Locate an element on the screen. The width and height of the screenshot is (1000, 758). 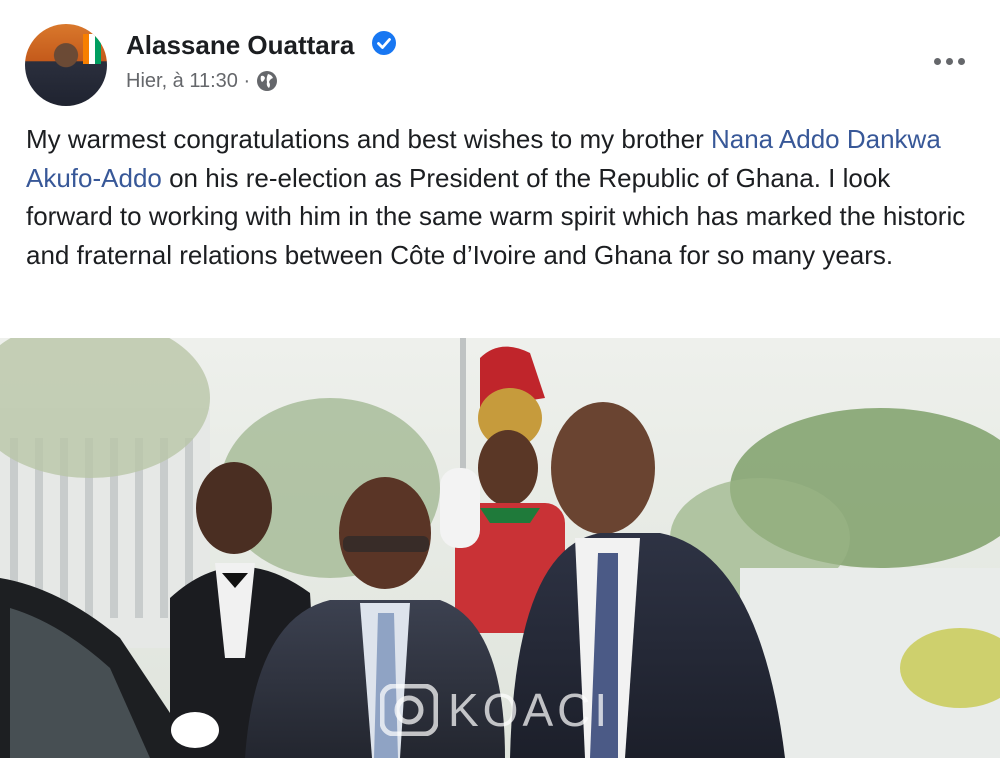
verified-badge-icon is located at coordinates (384, 43).